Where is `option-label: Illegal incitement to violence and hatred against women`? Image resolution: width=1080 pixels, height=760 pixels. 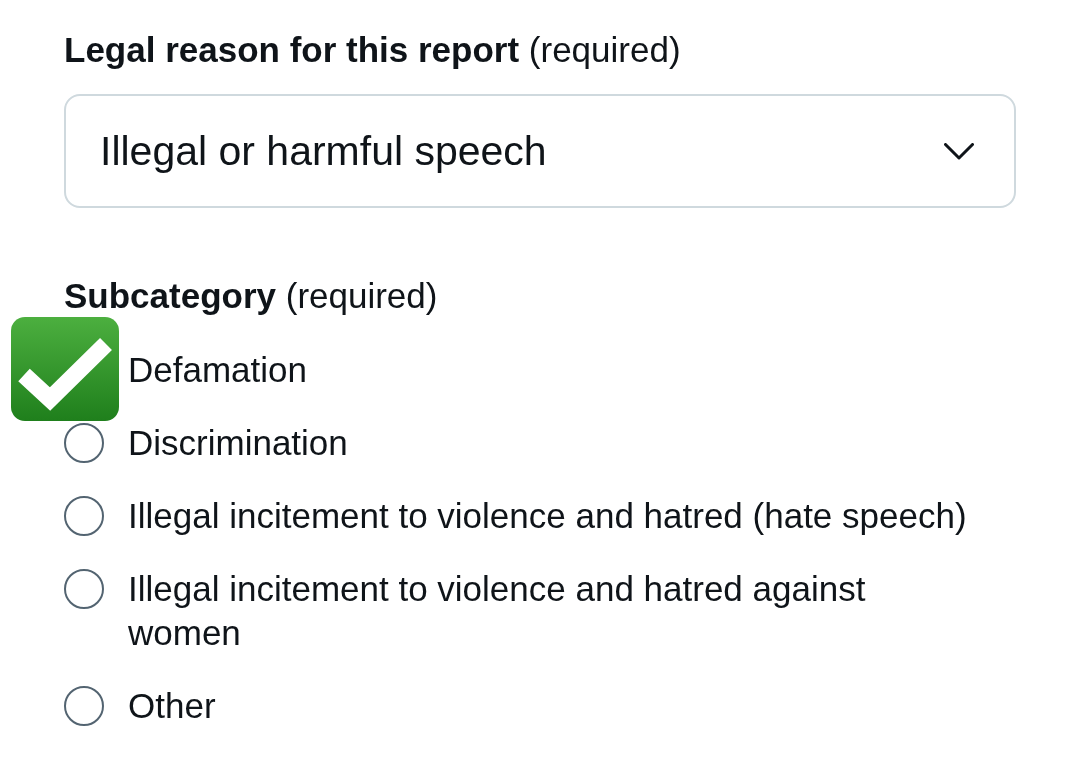 option-label: Illegal incitement to violence and hatred against women is located at coordinates (497, 610).